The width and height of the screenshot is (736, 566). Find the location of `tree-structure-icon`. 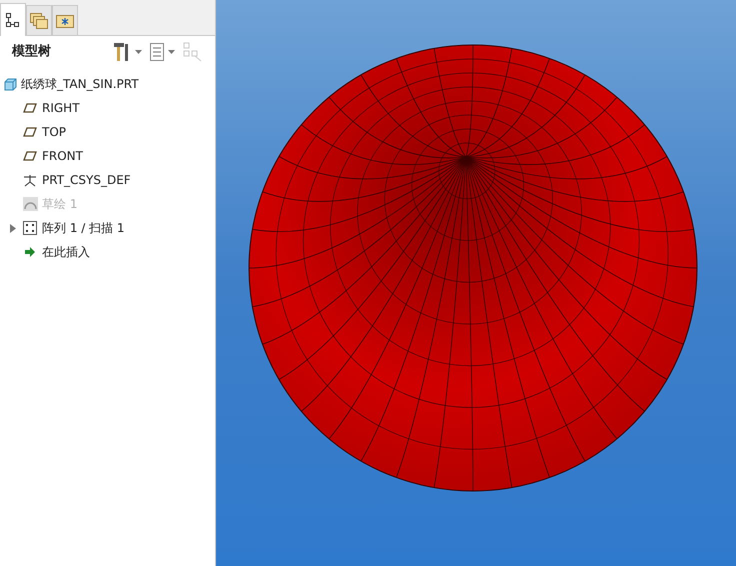

tree-structure-icon is located at coordinates (13, 20).